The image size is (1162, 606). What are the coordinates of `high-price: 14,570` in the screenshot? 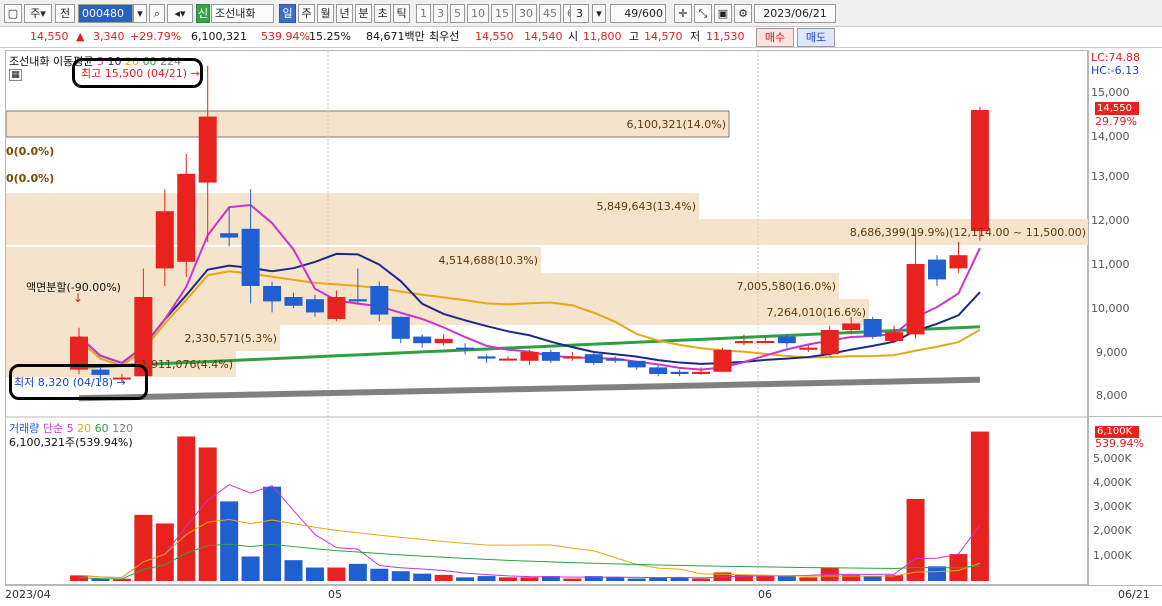 It's located at (663, 36).